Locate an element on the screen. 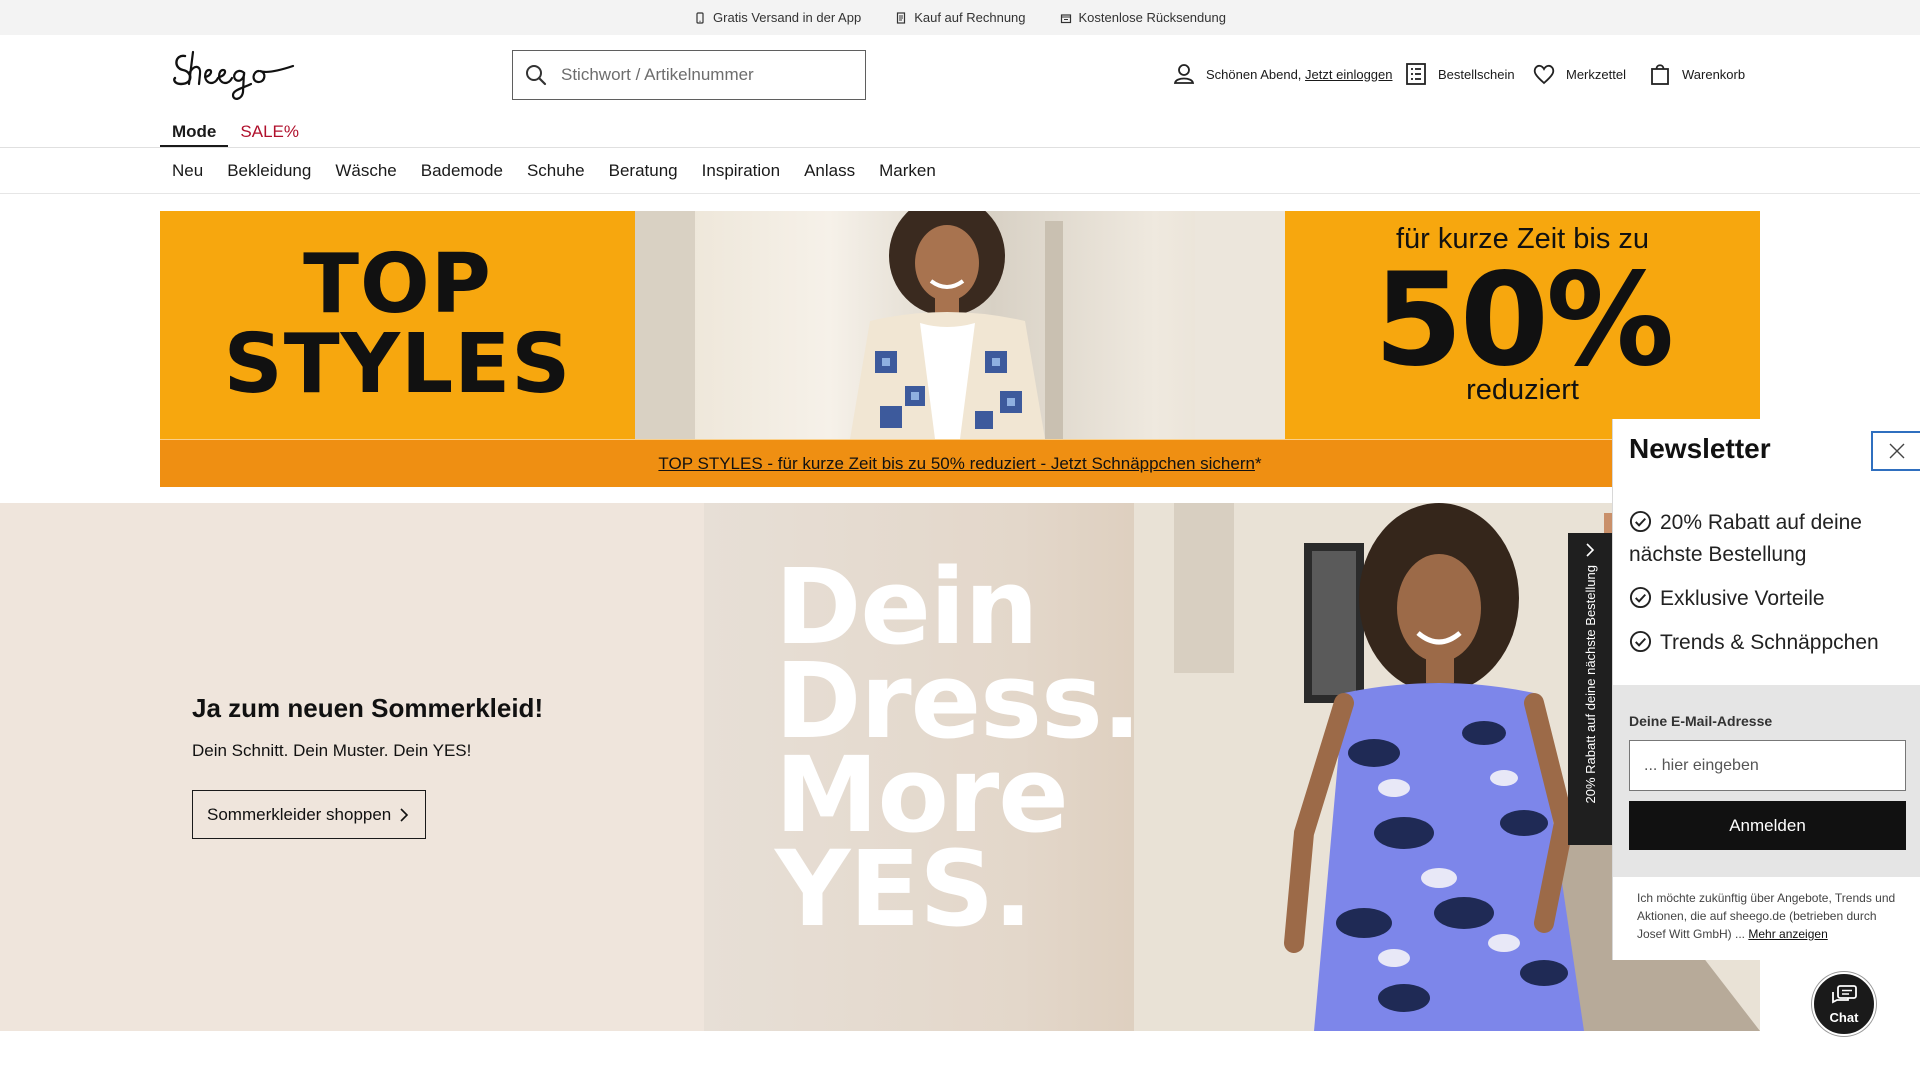  nav-item-schuhe: Schuhe is located at coordinates (556, 171).